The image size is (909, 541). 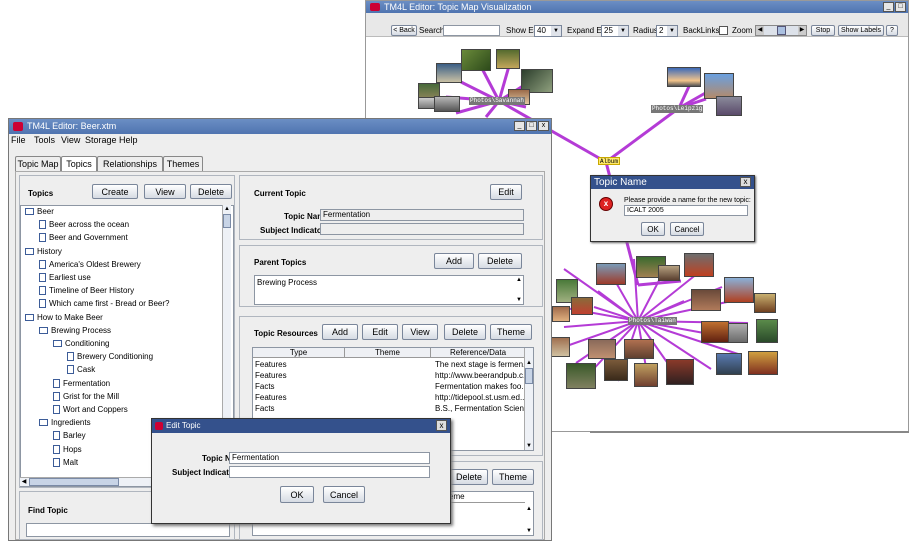 I want to click on topic-name-cancel-button: Cancel, so click(x=687, y=229).